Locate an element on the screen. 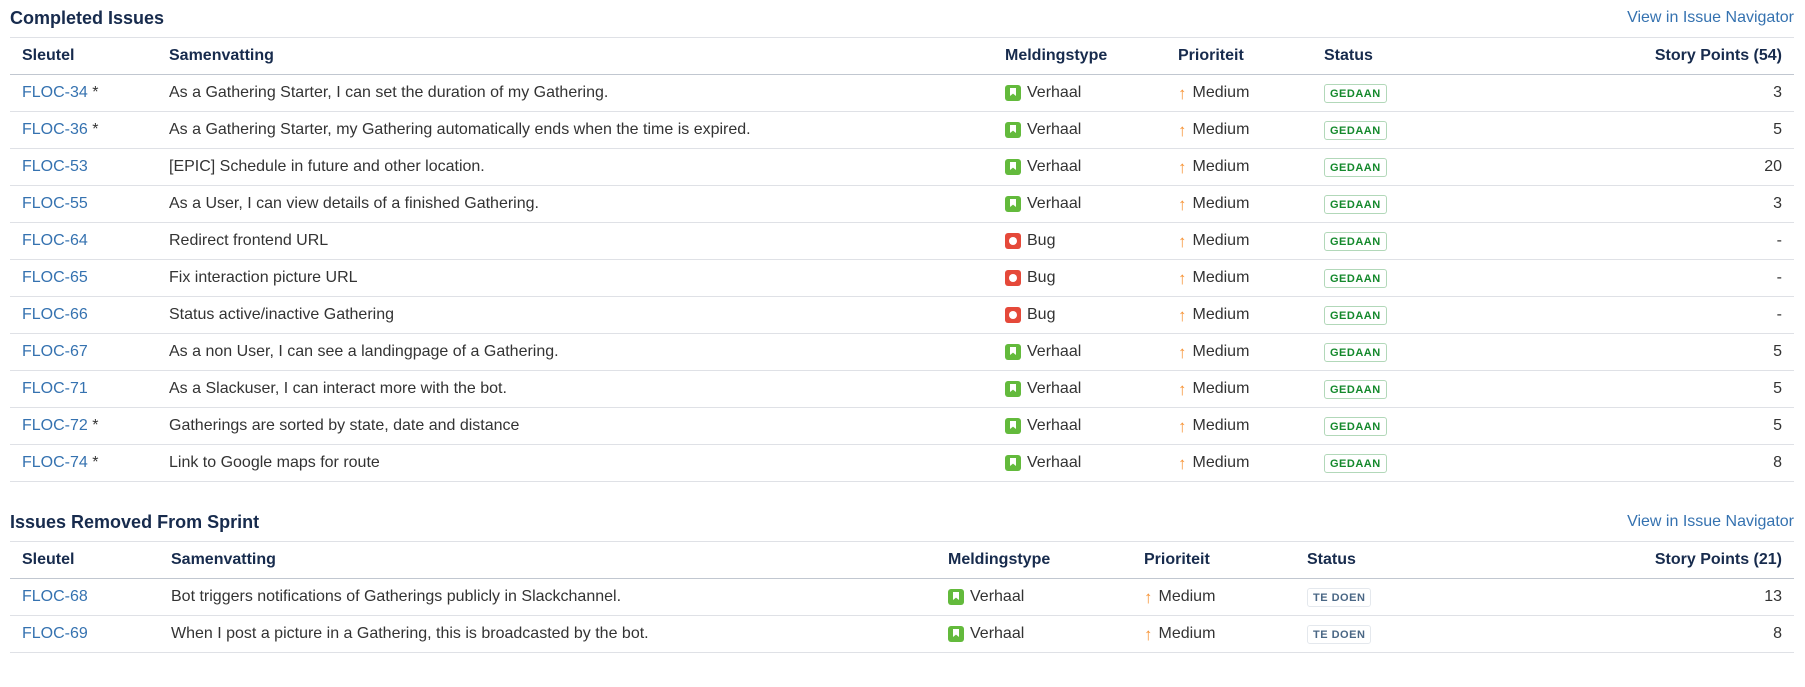 The image size is (1805, 687). issue-key-link: FLOC-53 is located at coordinates (55, 166).